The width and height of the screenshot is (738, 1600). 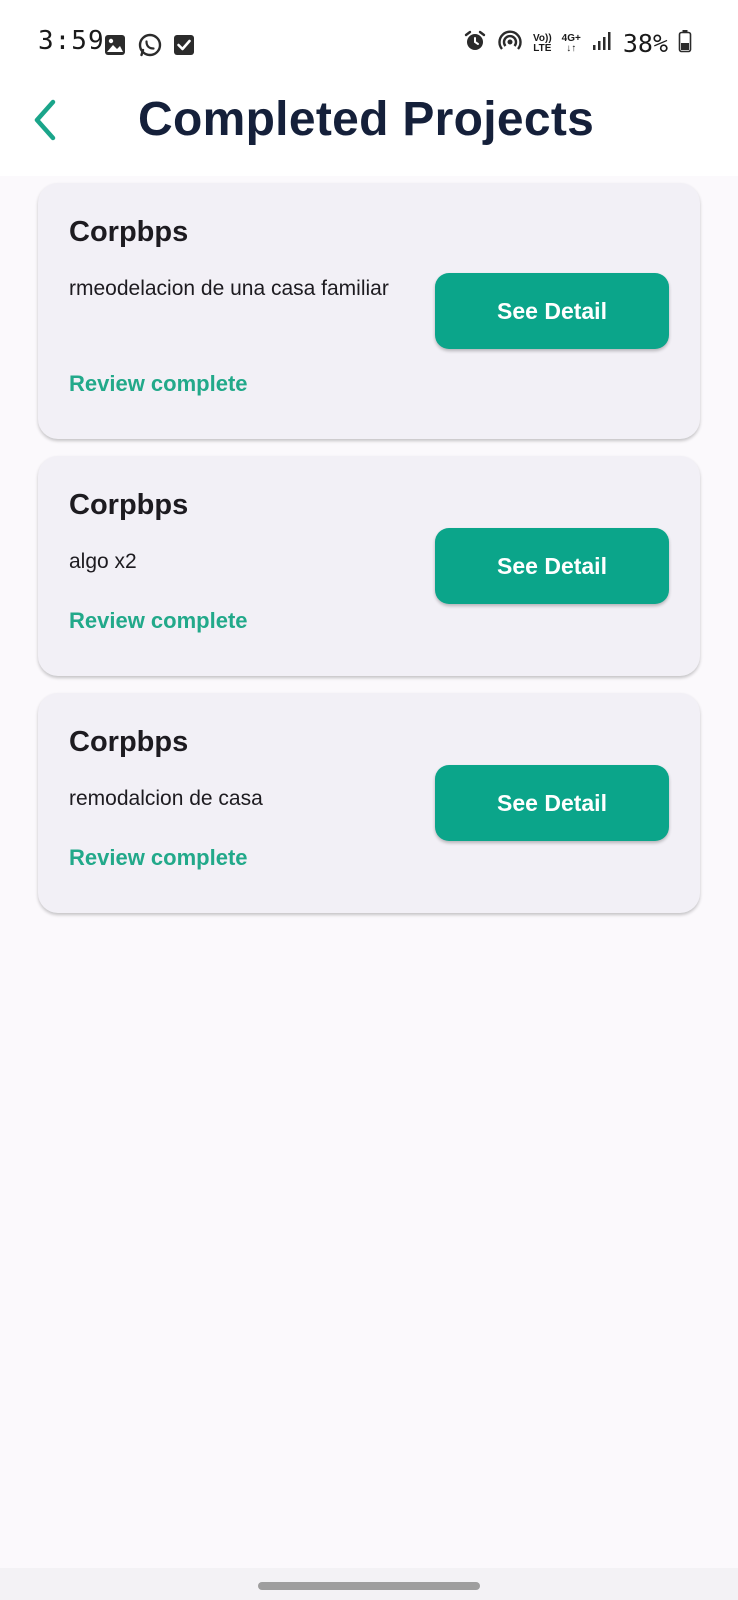 I want to click on gallery-icon, so click(x=115, y=47).